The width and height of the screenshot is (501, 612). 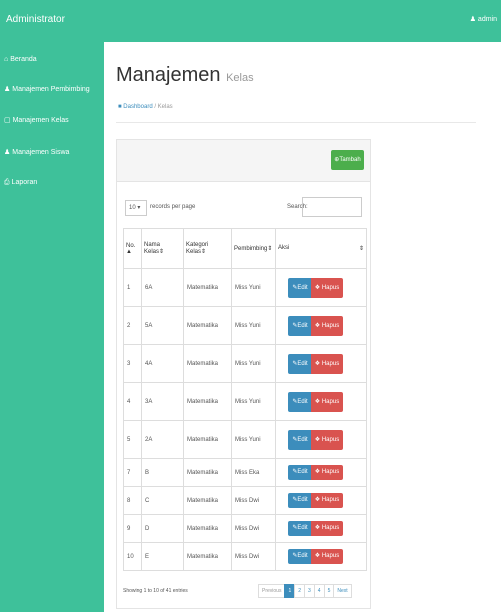 What do you see at coordinates (24, 182) in the screenshot?
I see `sidebar-item-label: Laporan` at bounding box center [24, 182].